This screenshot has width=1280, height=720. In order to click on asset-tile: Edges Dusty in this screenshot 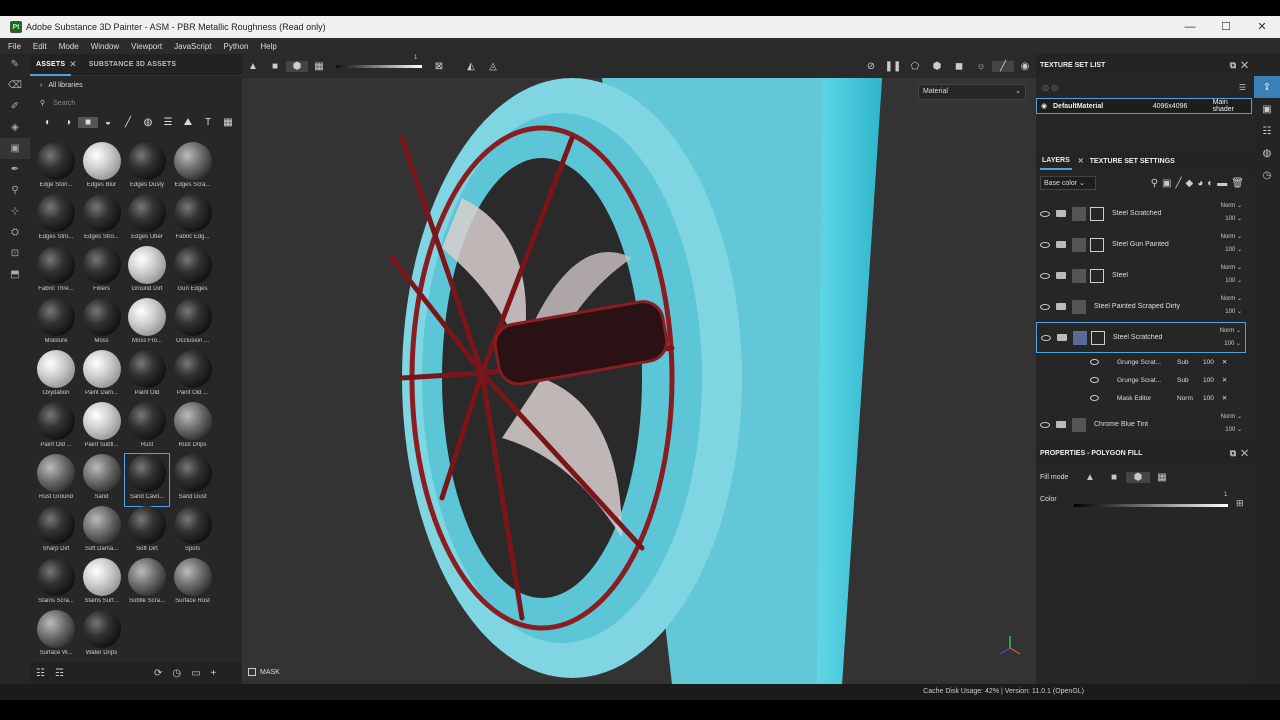, I will do `click(147, 168)`.